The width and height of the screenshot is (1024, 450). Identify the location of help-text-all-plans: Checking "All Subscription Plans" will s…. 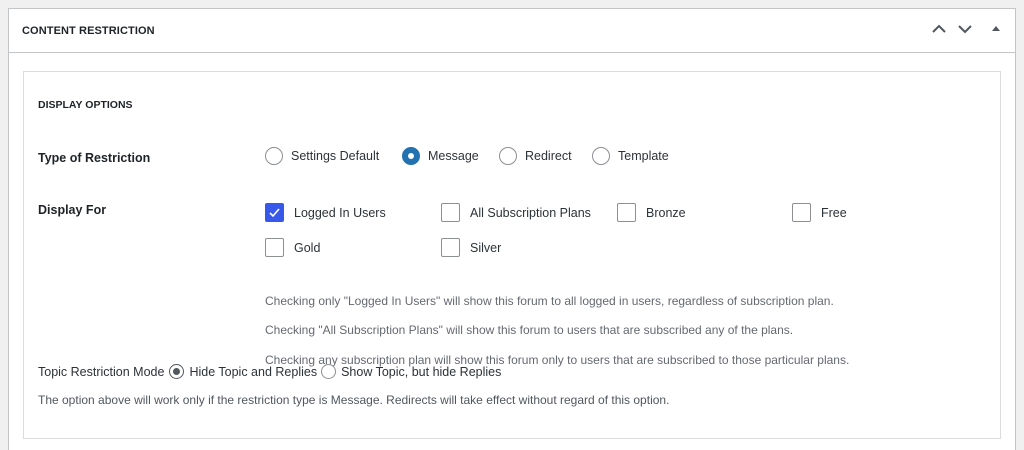
(529, 330).